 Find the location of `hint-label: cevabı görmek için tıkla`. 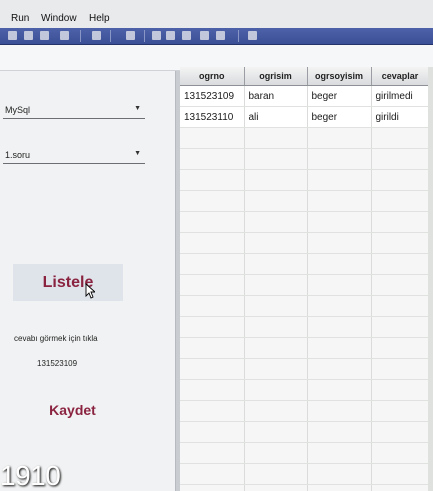

hint-label: cevabı görmek için tıkla is located at coordinates (56, 338).